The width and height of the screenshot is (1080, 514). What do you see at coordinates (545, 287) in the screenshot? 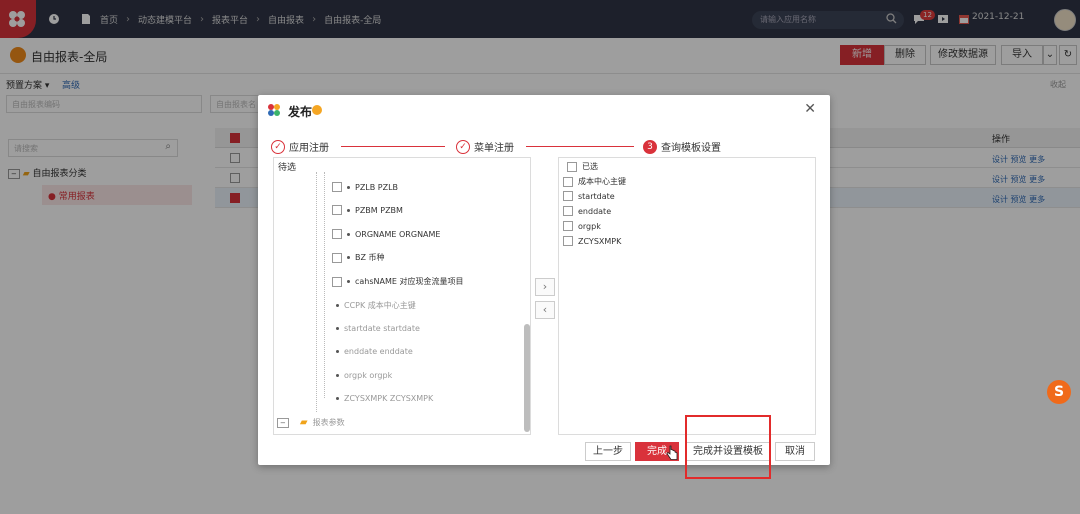
I see `move-right-icon: ›` at bounding box center [545, 287].